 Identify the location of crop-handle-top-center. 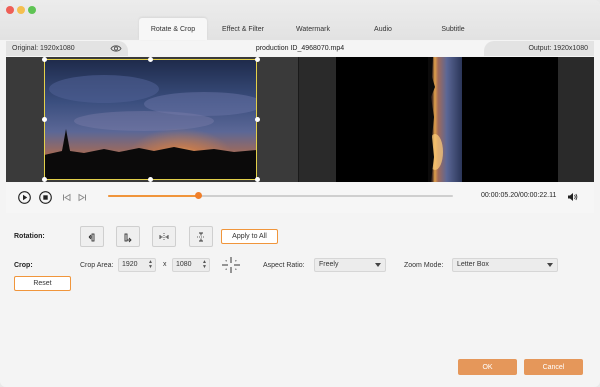
(150, 59).